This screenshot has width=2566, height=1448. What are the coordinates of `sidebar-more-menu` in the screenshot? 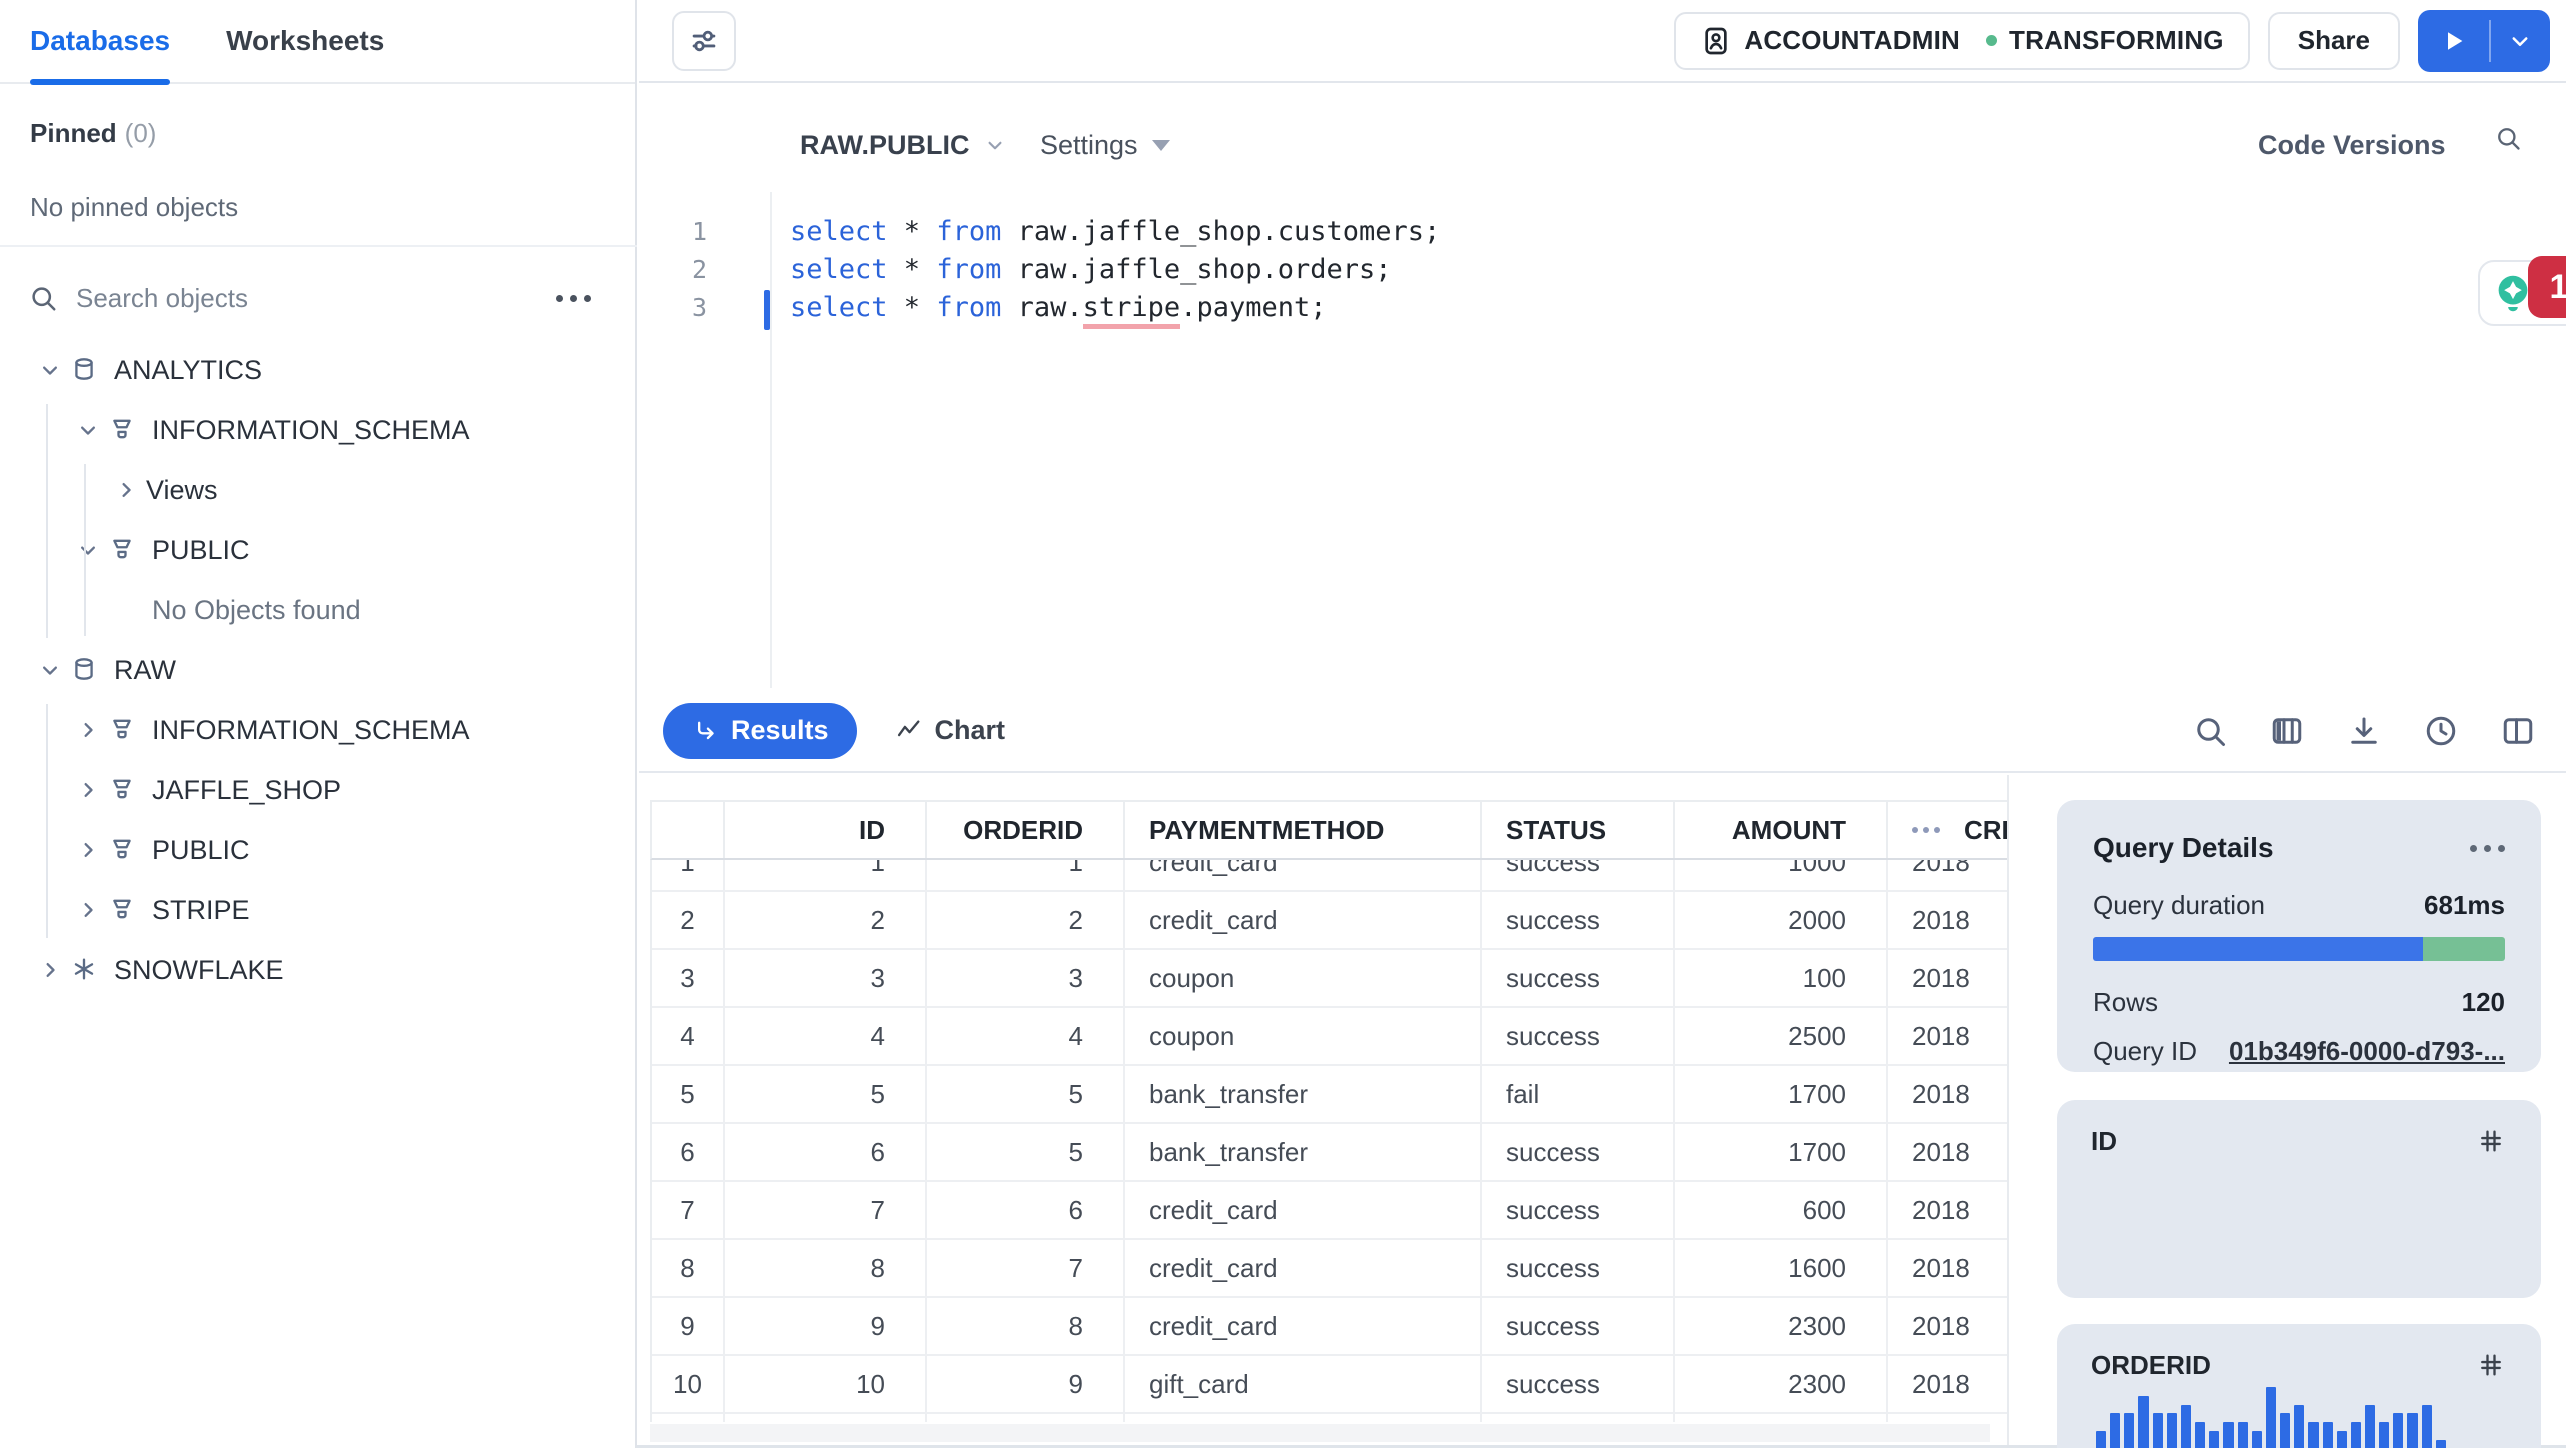 It's located at (573, 298).